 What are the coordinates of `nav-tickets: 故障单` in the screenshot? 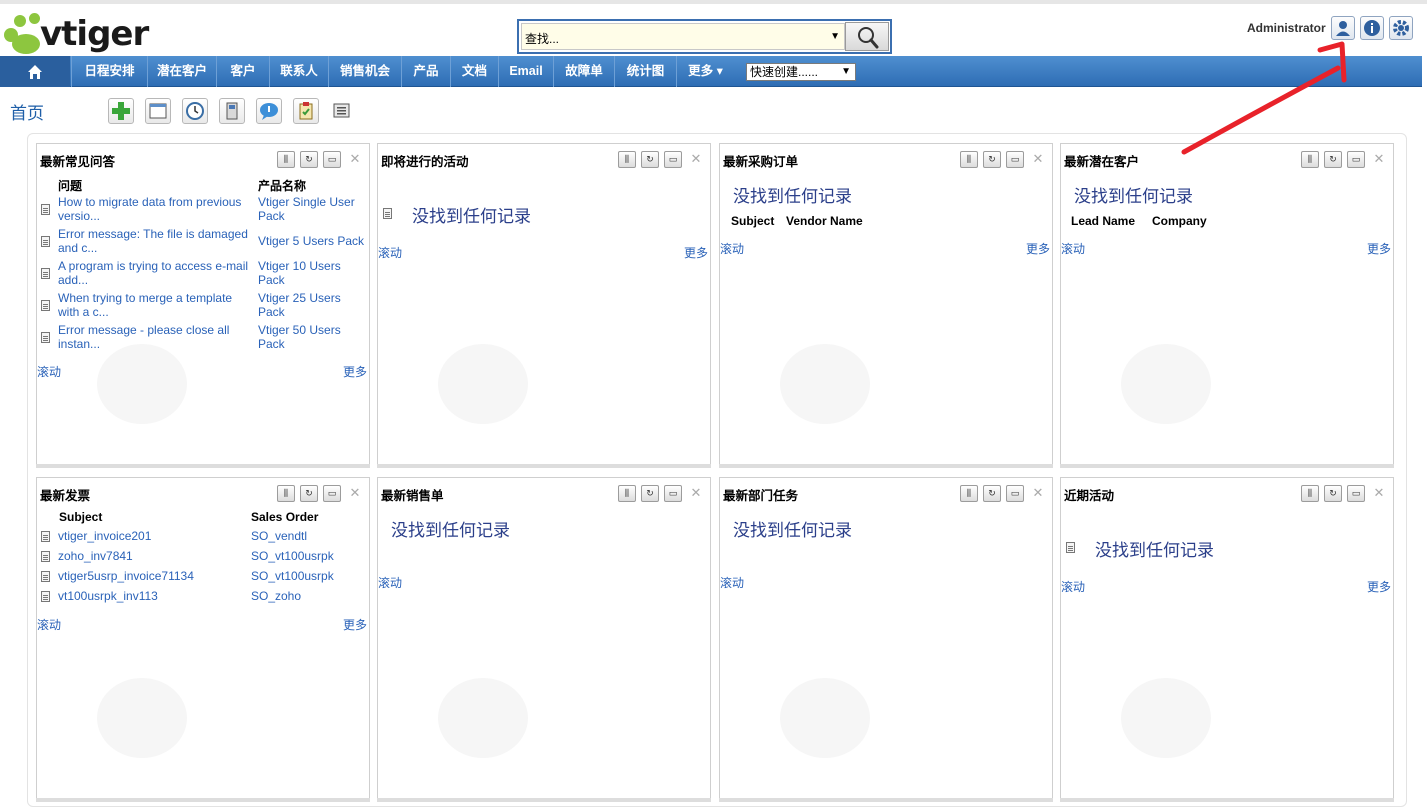 It's located at (583, 71).